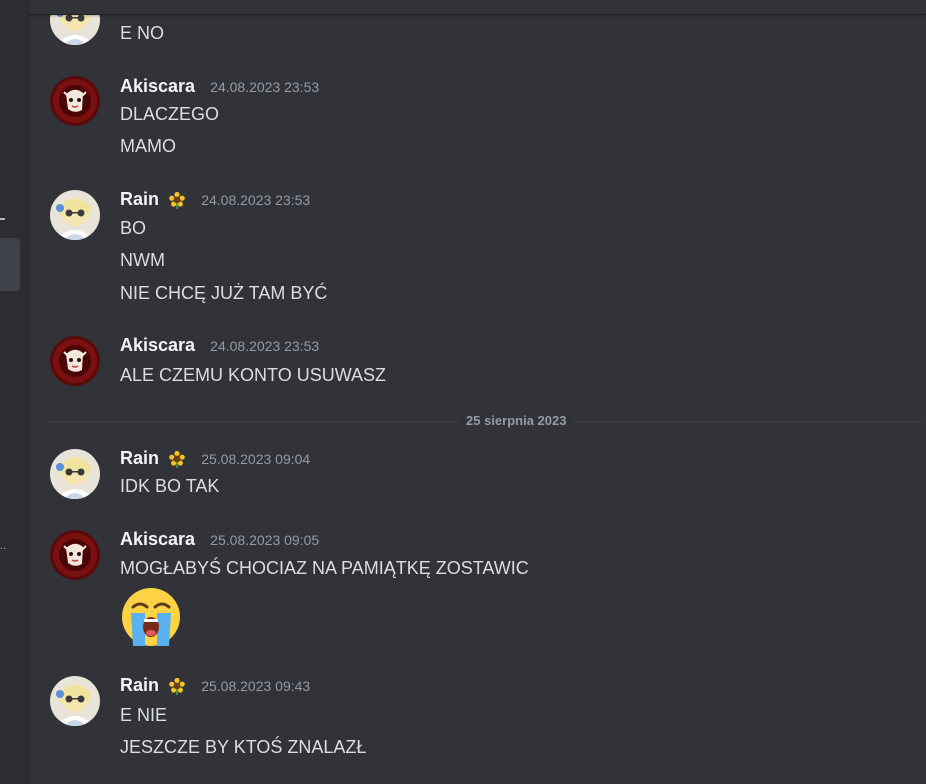 The image size is (926, 784). I want to click on sidebar-ellipsis: .., so click(3, 546).